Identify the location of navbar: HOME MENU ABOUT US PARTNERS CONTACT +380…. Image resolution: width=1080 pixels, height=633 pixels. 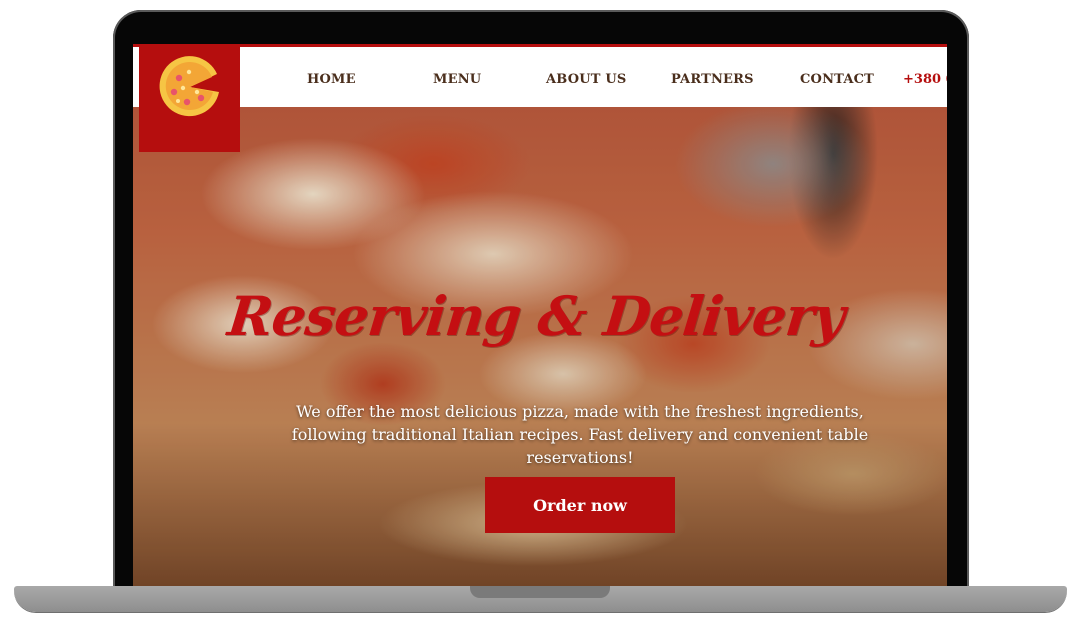
(540, 77).